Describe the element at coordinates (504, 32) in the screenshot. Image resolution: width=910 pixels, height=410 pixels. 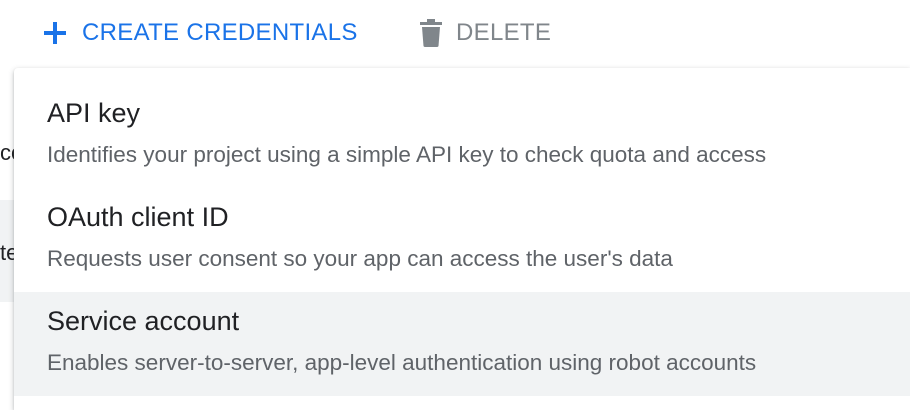
I see `delete-label: DELETE` at that location.